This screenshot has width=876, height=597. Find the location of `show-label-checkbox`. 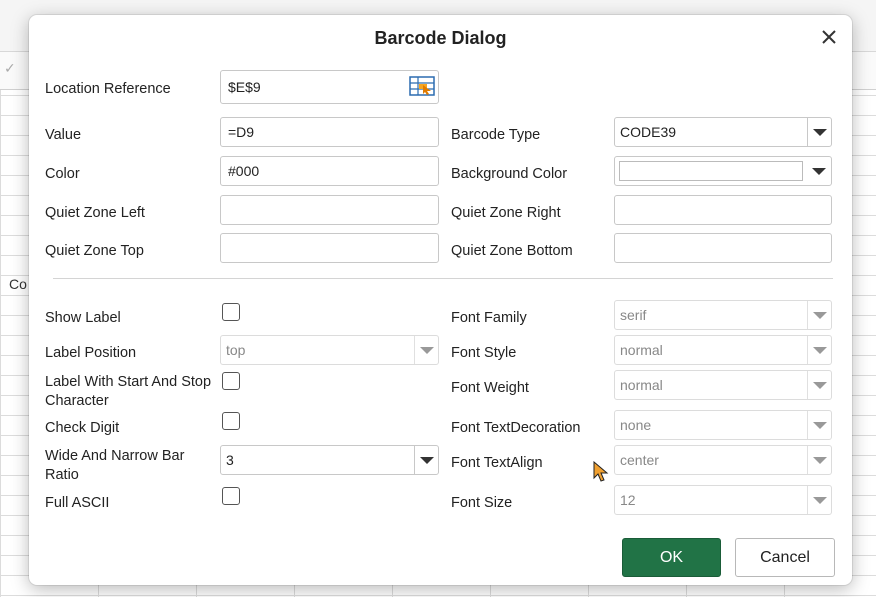

show-label-checkbox is located at coordinates (231, 312).